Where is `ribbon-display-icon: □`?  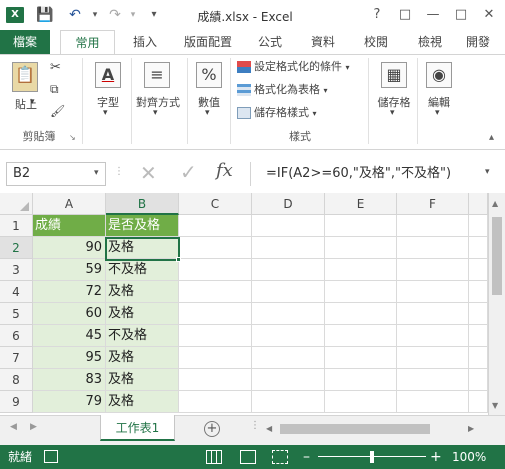 ribbon-display-icon: □ is located at coordinates (405, 15).